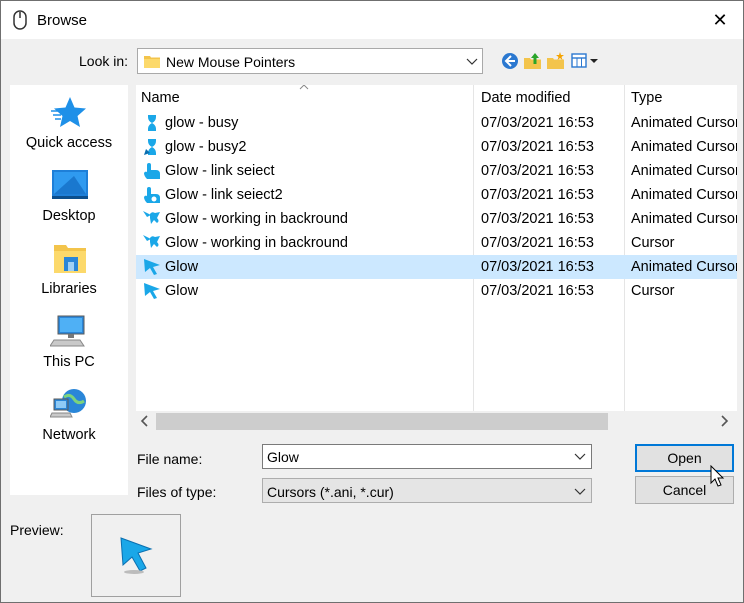 The height and width of the screenshot is (603, 744). Describe the element at coordinates (145, 421) in the screenshot. I see `scroll-left-icon` at that location.